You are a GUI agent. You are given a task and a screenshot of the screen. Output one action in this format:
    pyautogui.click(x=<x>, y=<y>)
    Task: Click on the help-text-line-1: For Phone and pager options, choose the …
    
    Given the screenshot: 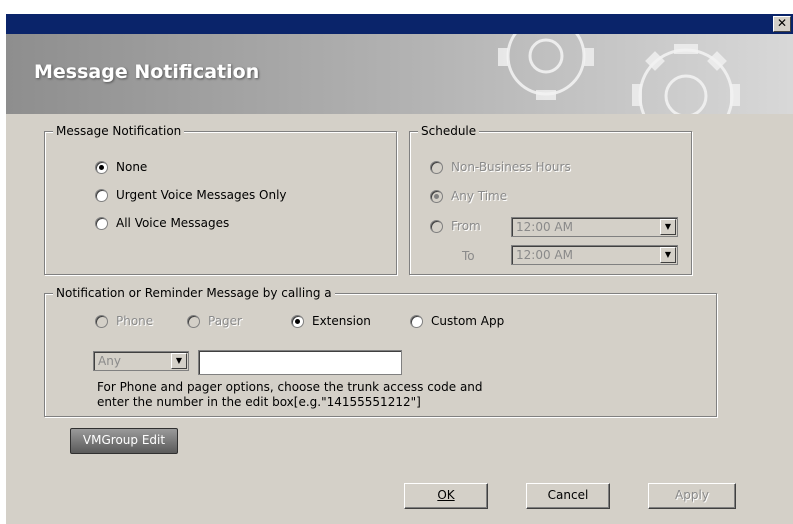 What is the action you would take?
    pyautogui.click(x=290, y=387)
    